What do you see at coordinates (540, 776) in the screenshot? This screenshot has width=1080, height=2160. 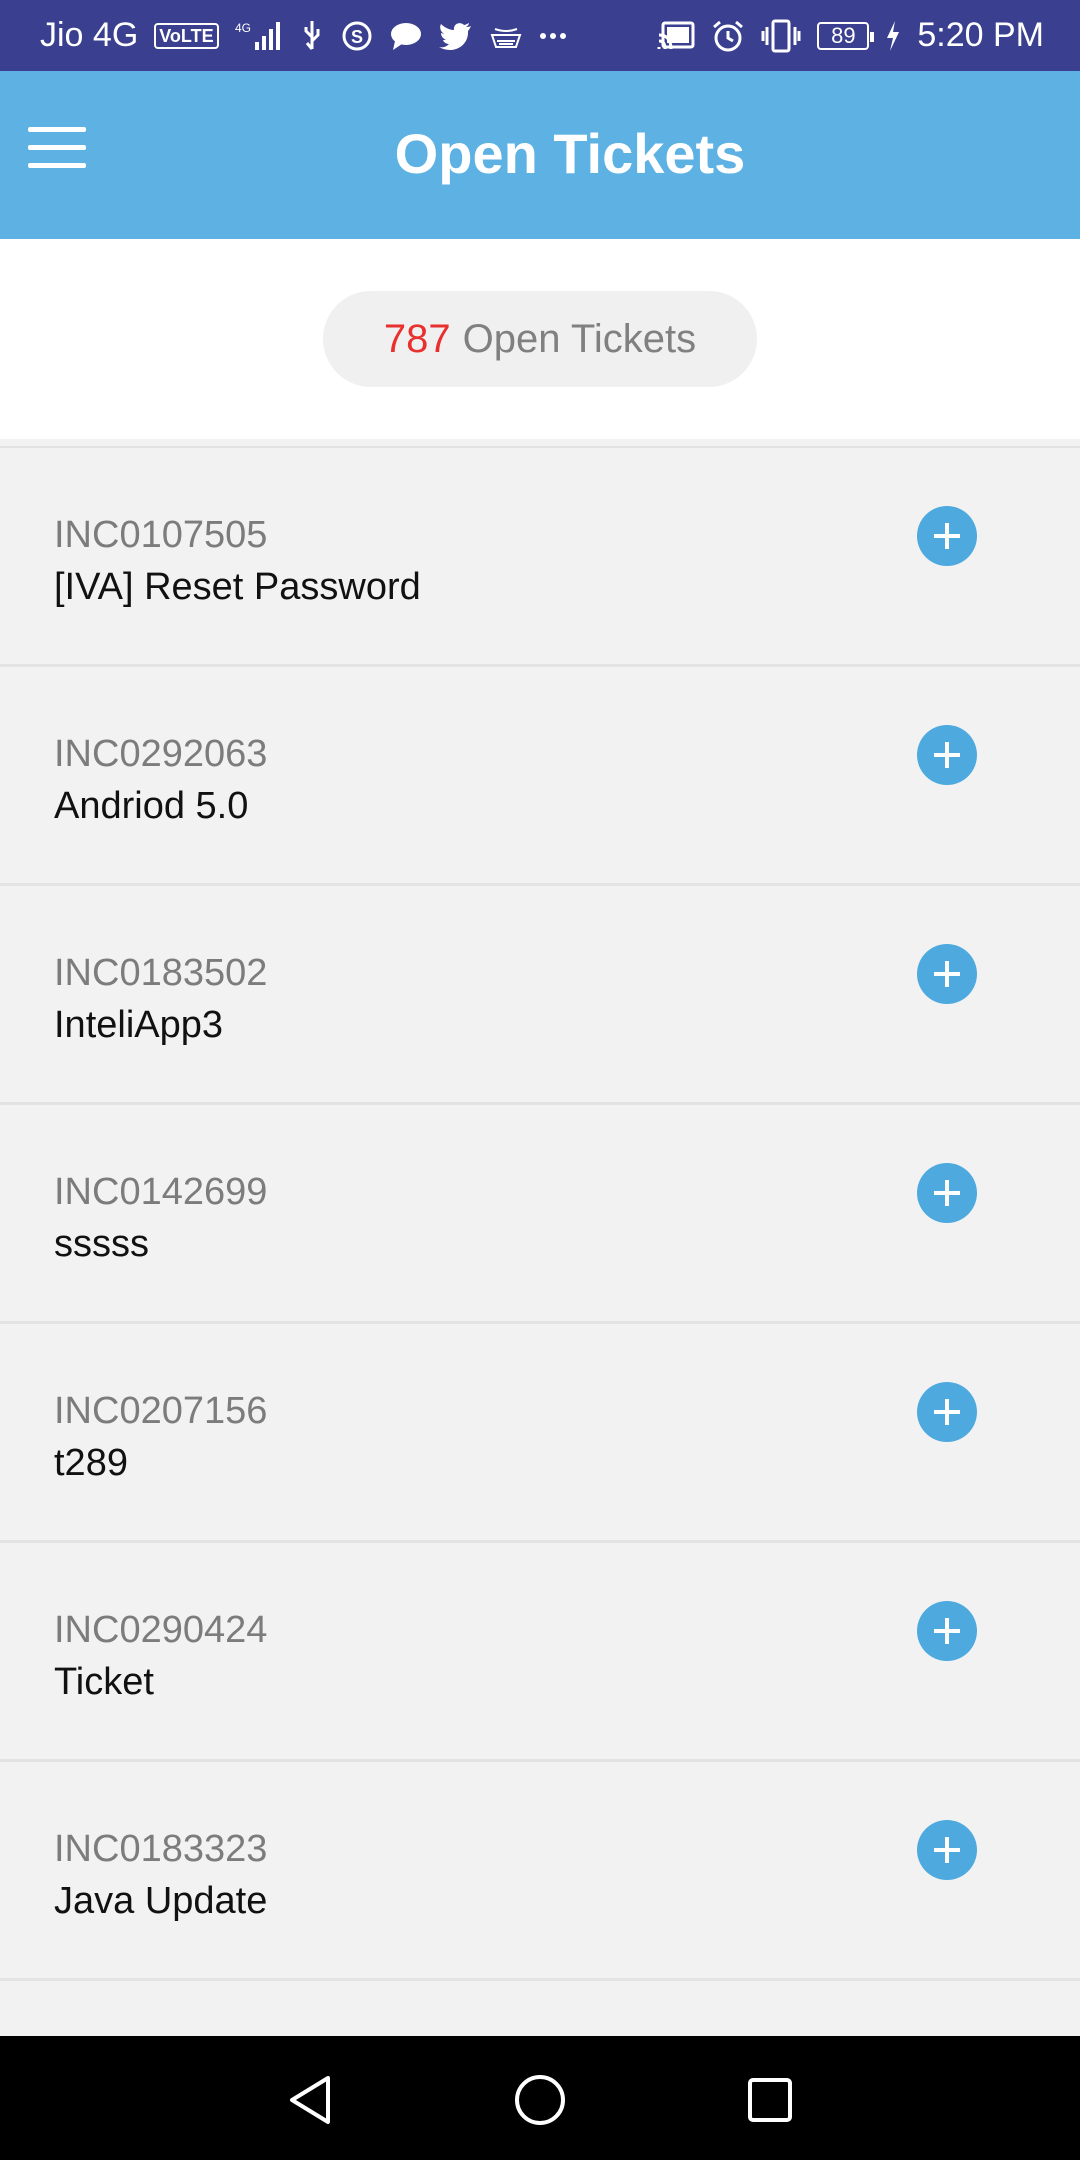 I see `ticket-row: INC0292063 Andriod 5.0` at bounding box center [540, 776].